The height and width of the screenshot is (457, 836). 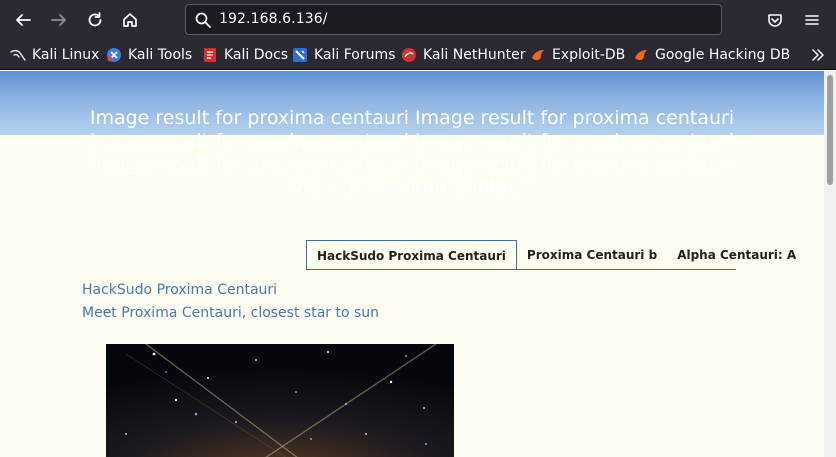 What do you see at coordinates (830, 264) in the screenshot?
I see `vertical-scrollbar` at bounding box center [830, 264].